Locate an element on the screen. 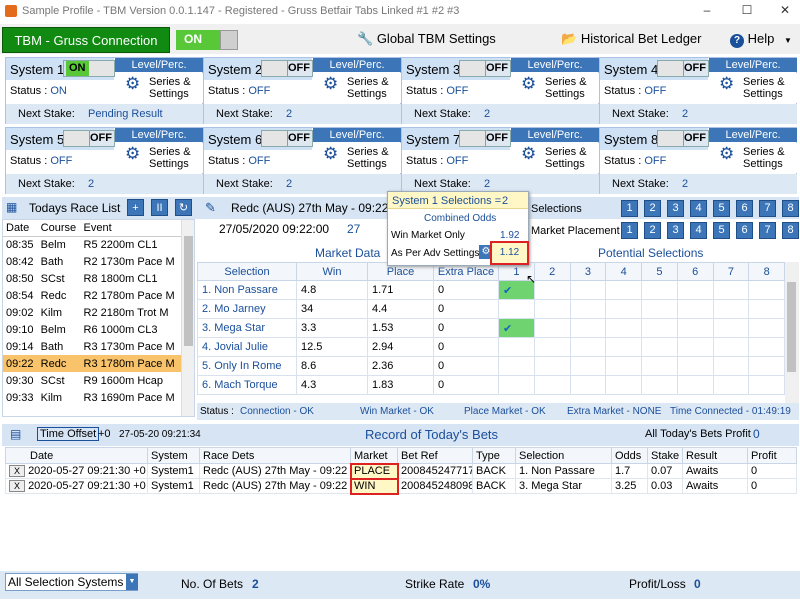 The image size is (800, 601). selection-num-button: 5 is located at coordinates (721, 208).